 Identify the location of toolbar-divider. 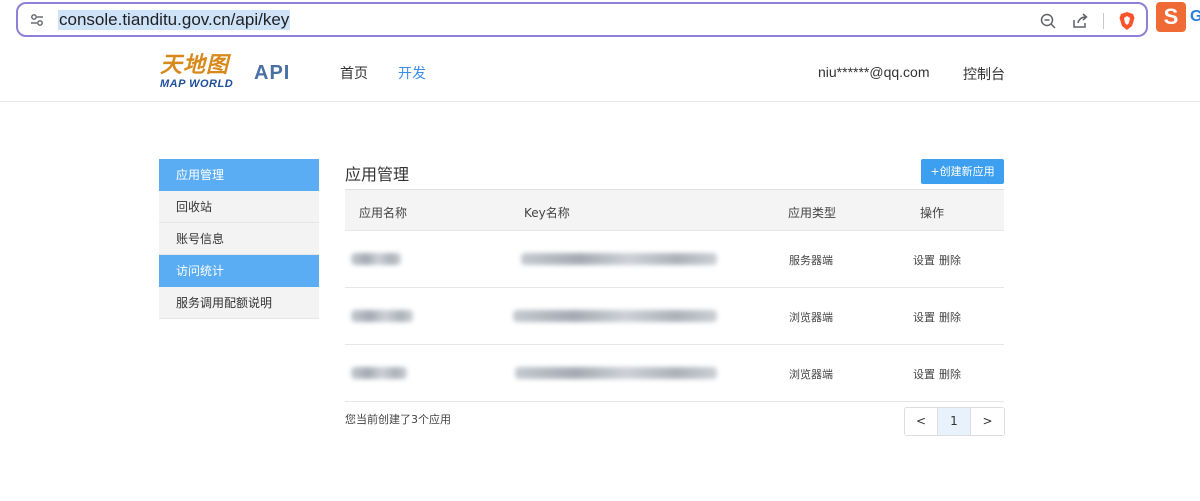
(1103, 21).